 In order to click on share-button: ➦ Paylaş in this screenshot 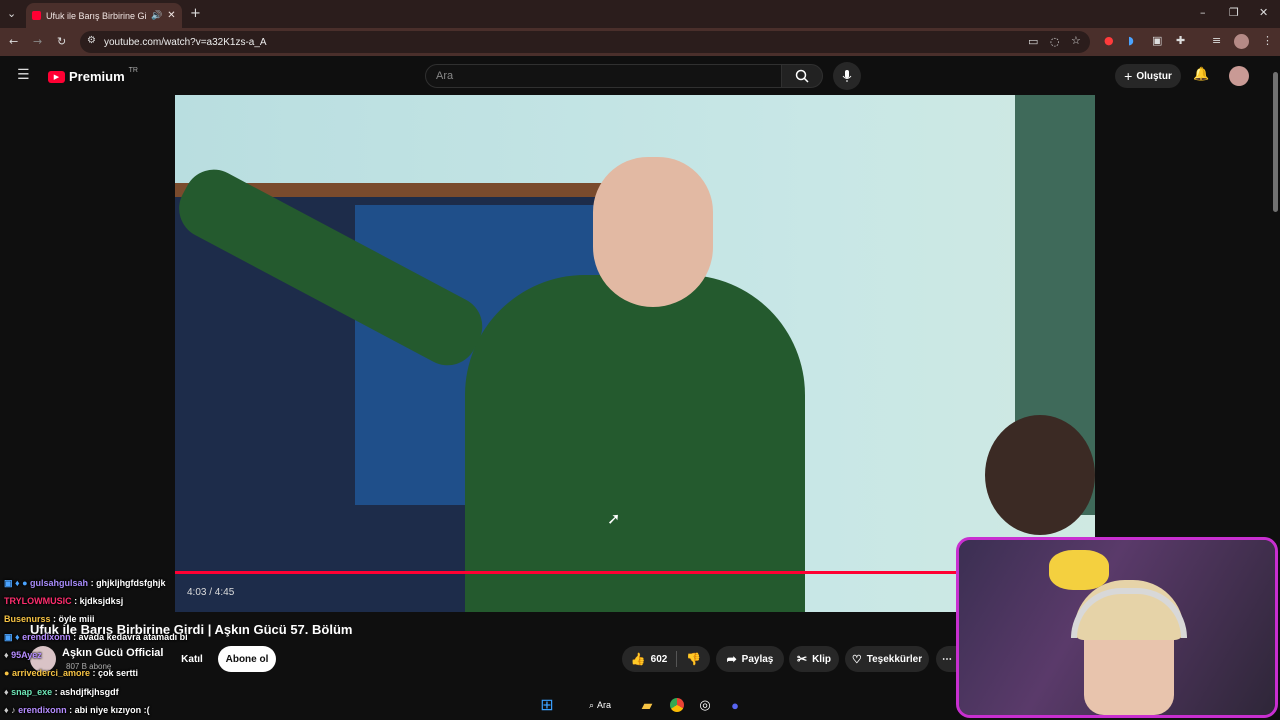, I will do `click(750, 659)`.